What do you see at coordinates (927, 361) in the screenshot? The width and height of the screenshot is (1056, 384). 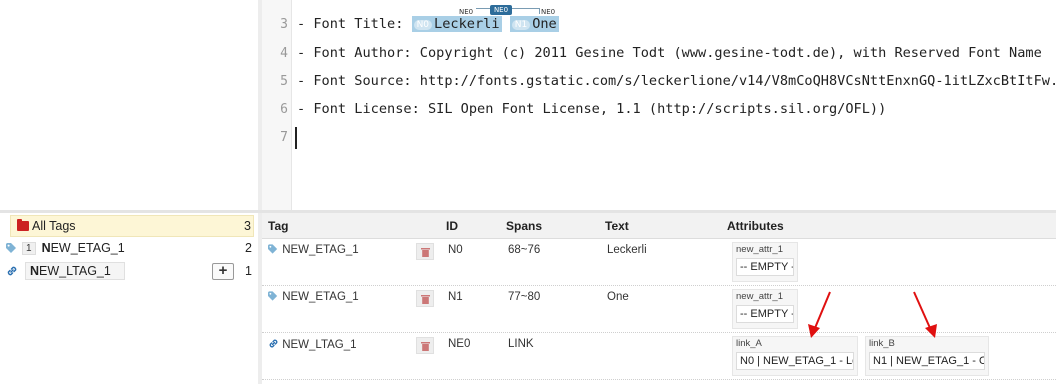 I see `link-b-select: N1 | NEW_ETAG_1 - On` at bounding box center [927, 361].